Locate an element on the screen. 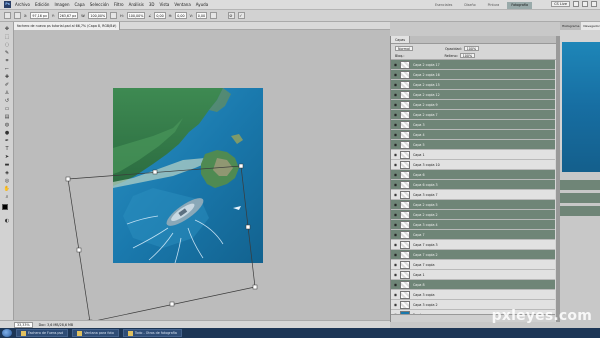  task-label: Todo - Otros de fotografía is located at coordinates (155, 333).